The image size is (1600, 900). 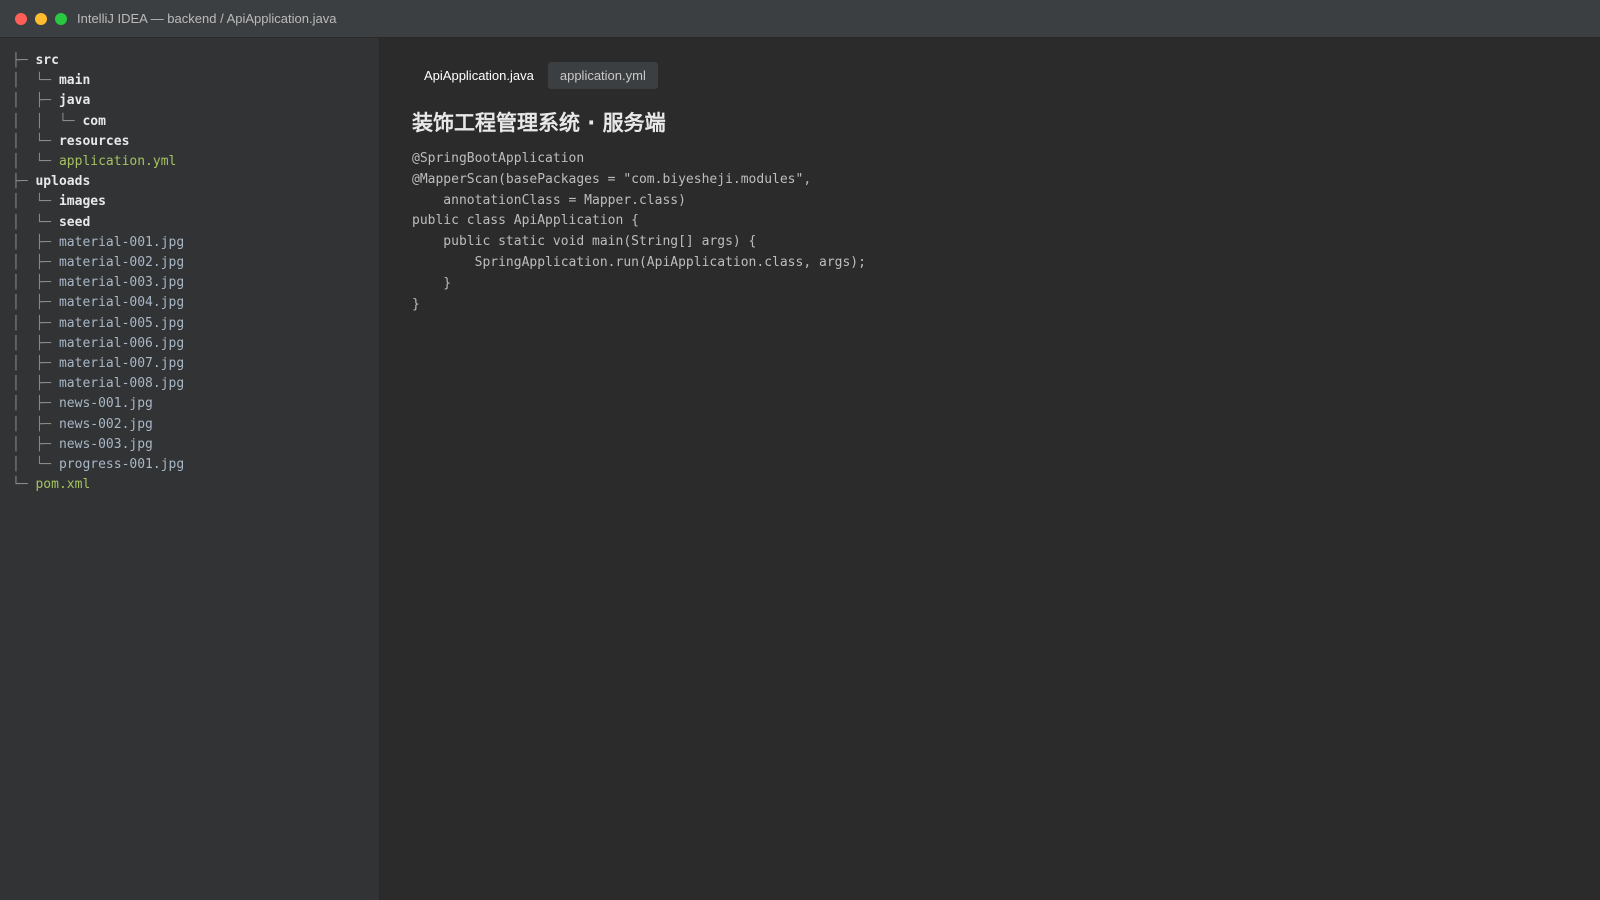 What do you see at coordinates (74, 101) in the screenshot?
I see `tree-item-label: java` at bounding box center [74, 101].